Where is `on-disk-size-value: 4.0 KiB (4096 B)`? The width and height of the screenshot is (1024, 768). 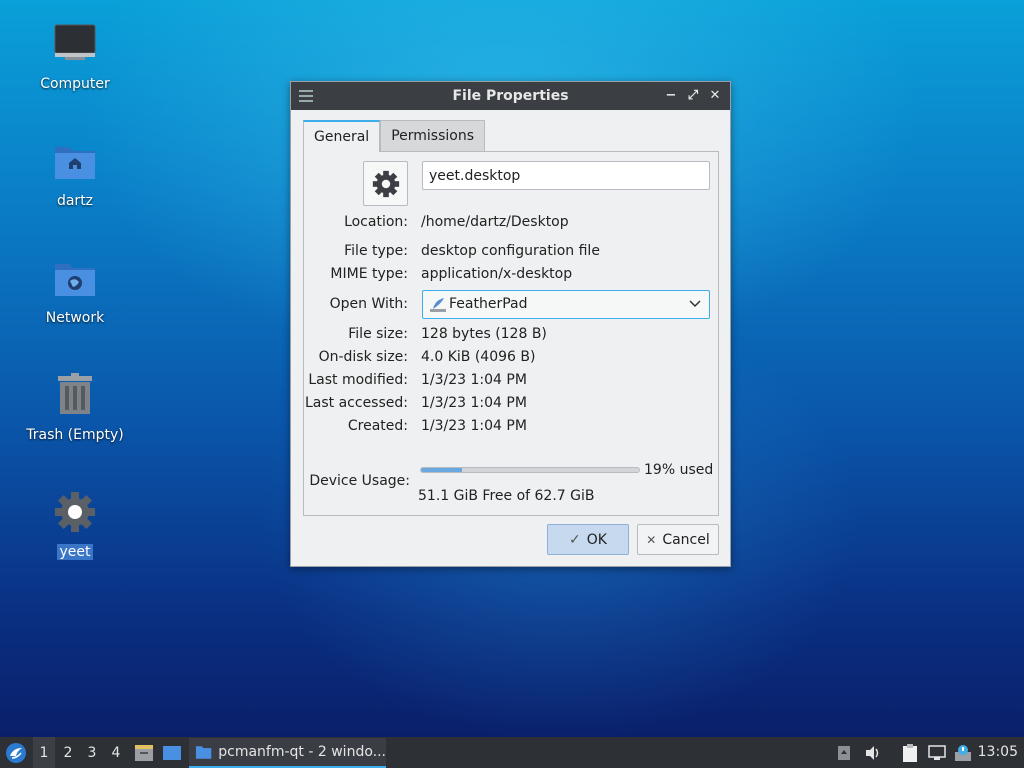
on-disk-size-value: 4.0 KiB (4096 B) is located at coordinates (478, 357).